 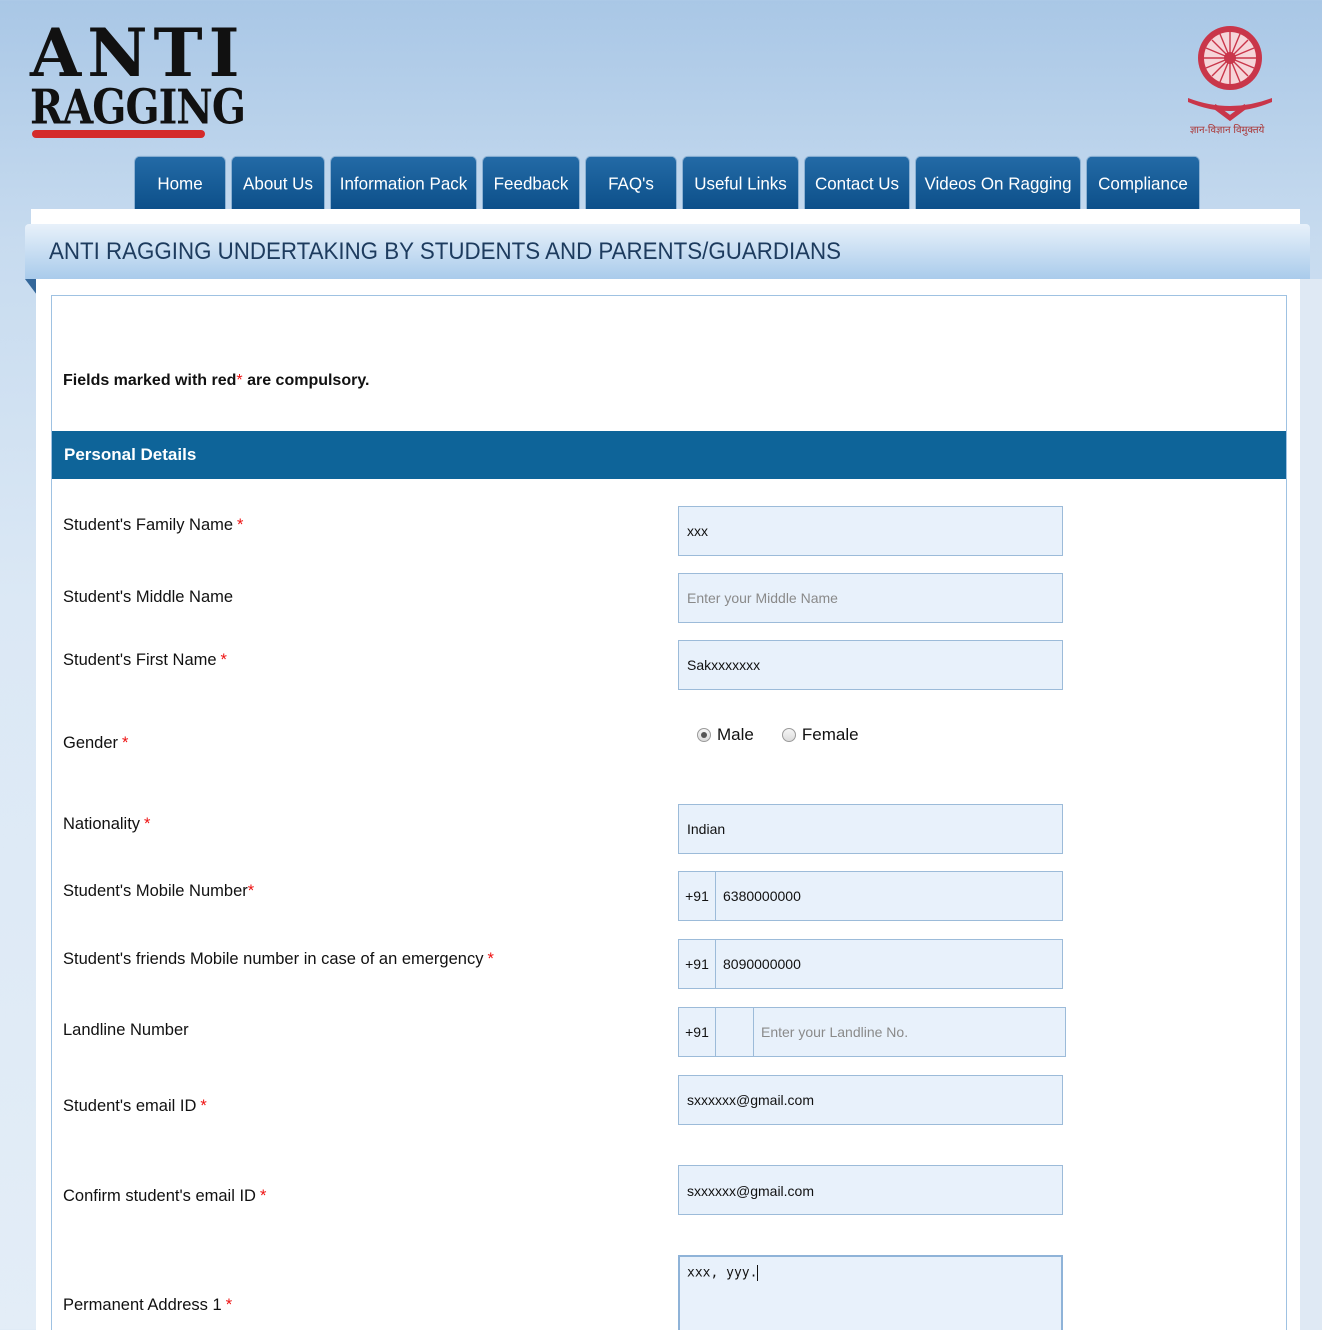 What do you see at coordinates (140, 660) in the screenshot?
I see `first-name-label-text: Student's First Name` at bounding box center [140, 660].